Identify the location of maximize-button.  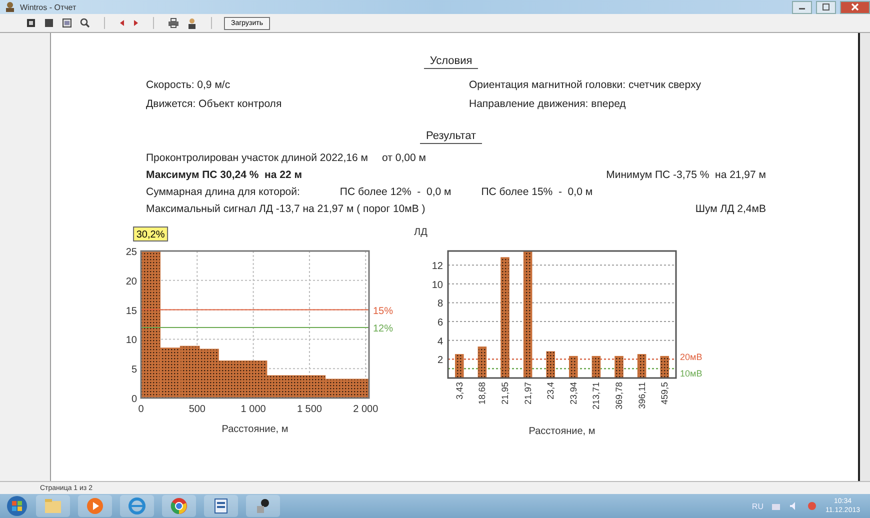
(826, 7).